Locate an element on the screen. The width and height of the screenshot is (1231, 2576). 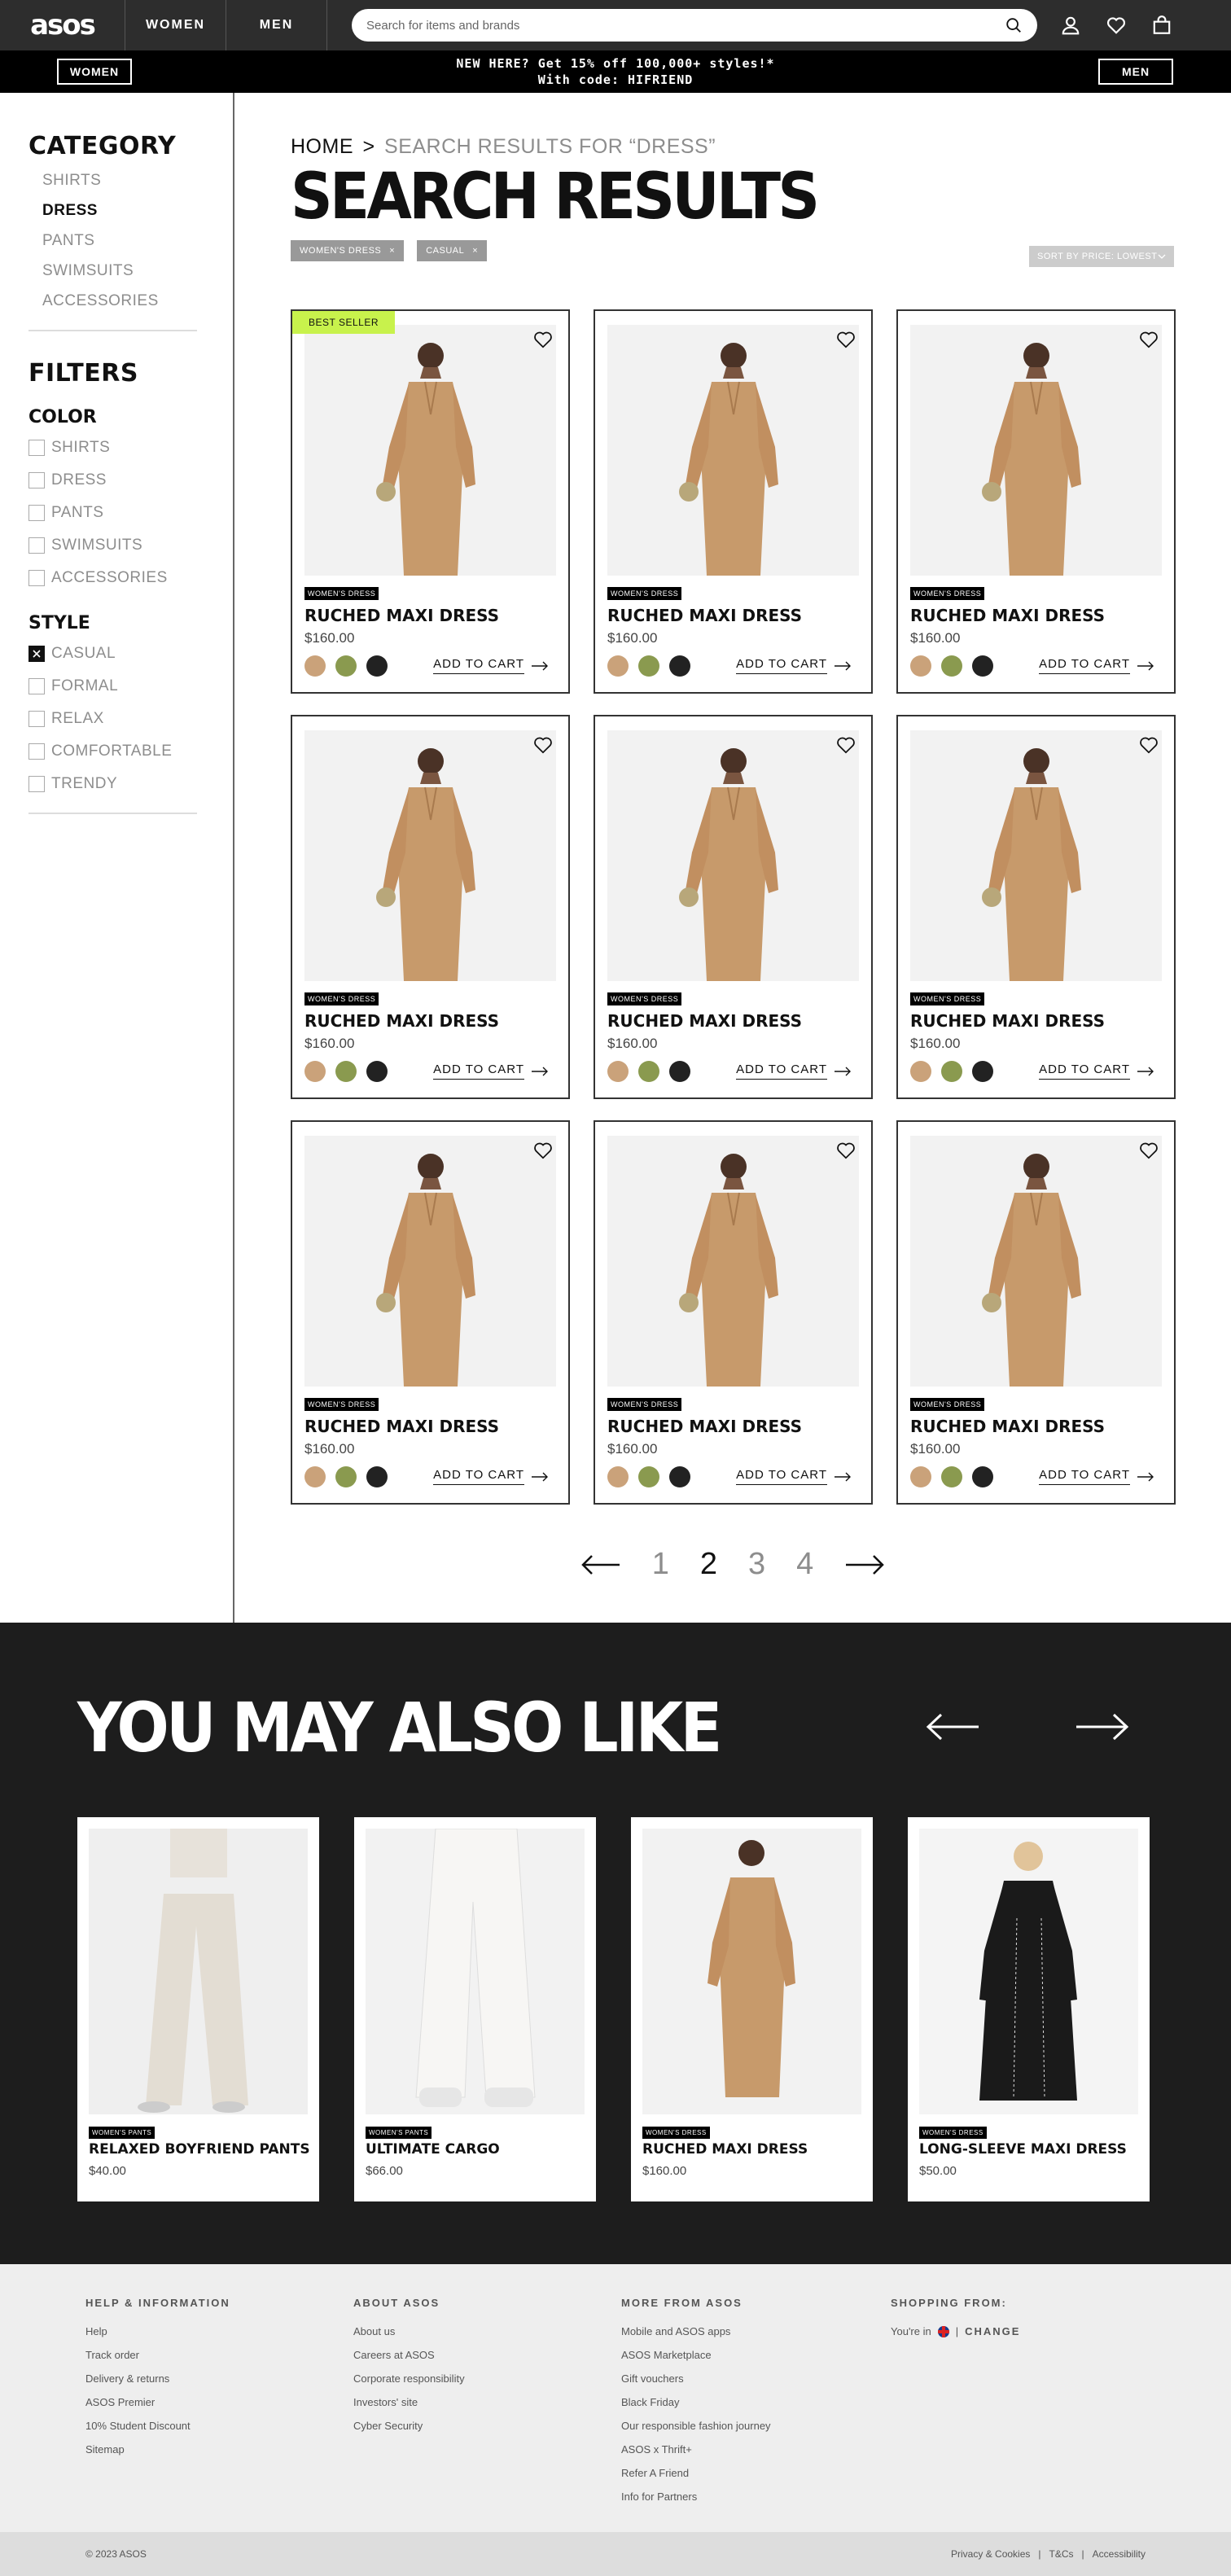
product-name: RELAXED BOYFRIEND PANTS is located at coordinates (200, 2149).